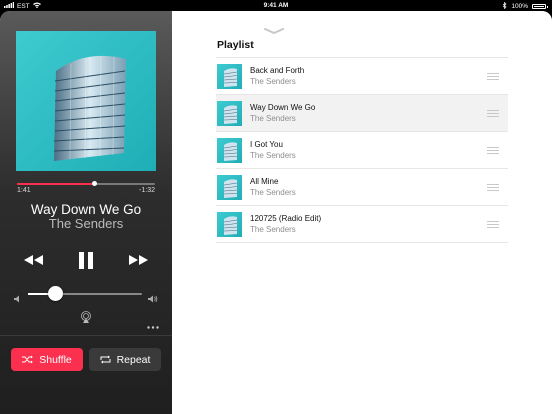 The width and height of the screenshot is (552, 414). What do you see at coordinates (133, 359) in the screenshot?
I see `repeat-label: Repeat` at bounding box center [133, 359].